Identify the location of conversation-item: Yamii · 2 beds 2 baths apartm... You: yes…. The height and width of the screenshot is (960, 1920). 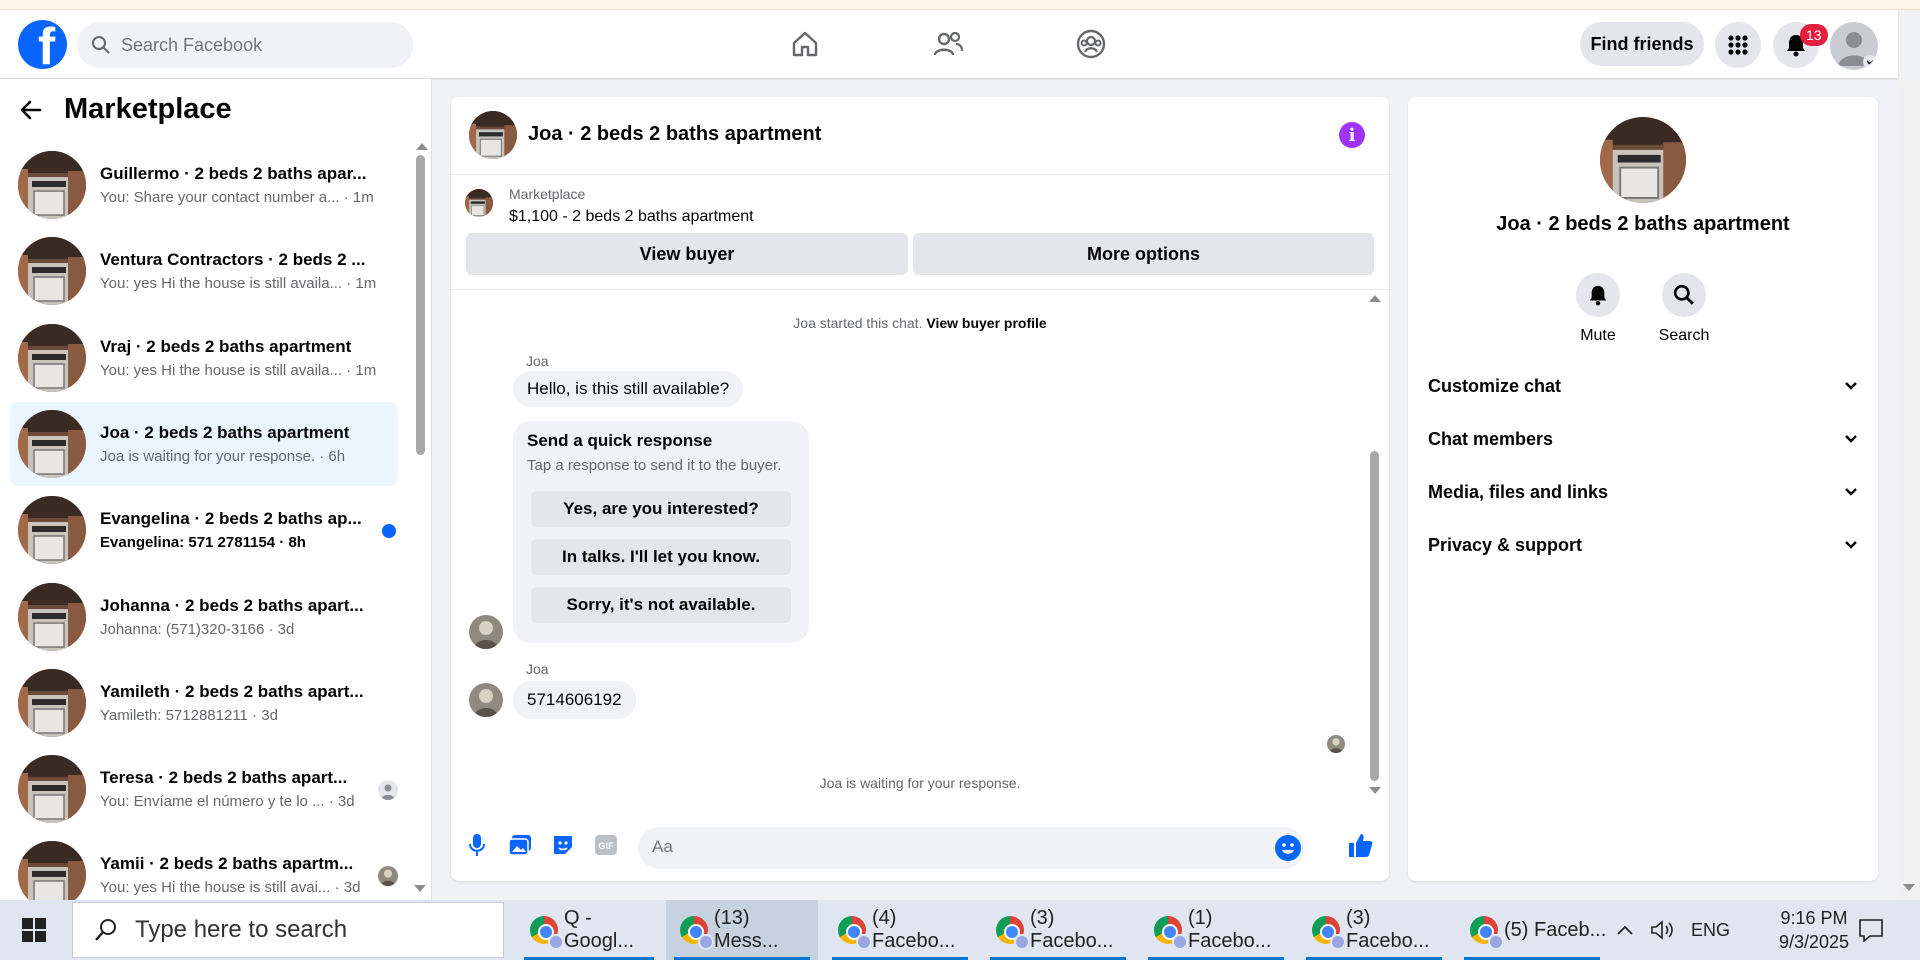
(204, 866).